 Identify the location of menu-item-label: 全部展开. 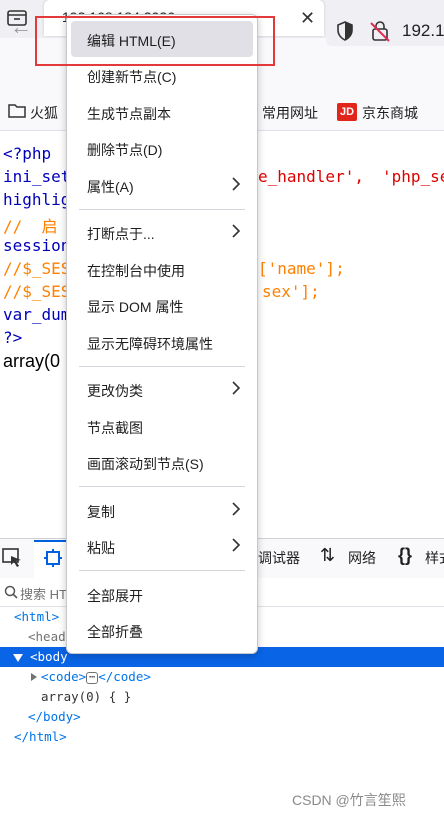
(115, 596).